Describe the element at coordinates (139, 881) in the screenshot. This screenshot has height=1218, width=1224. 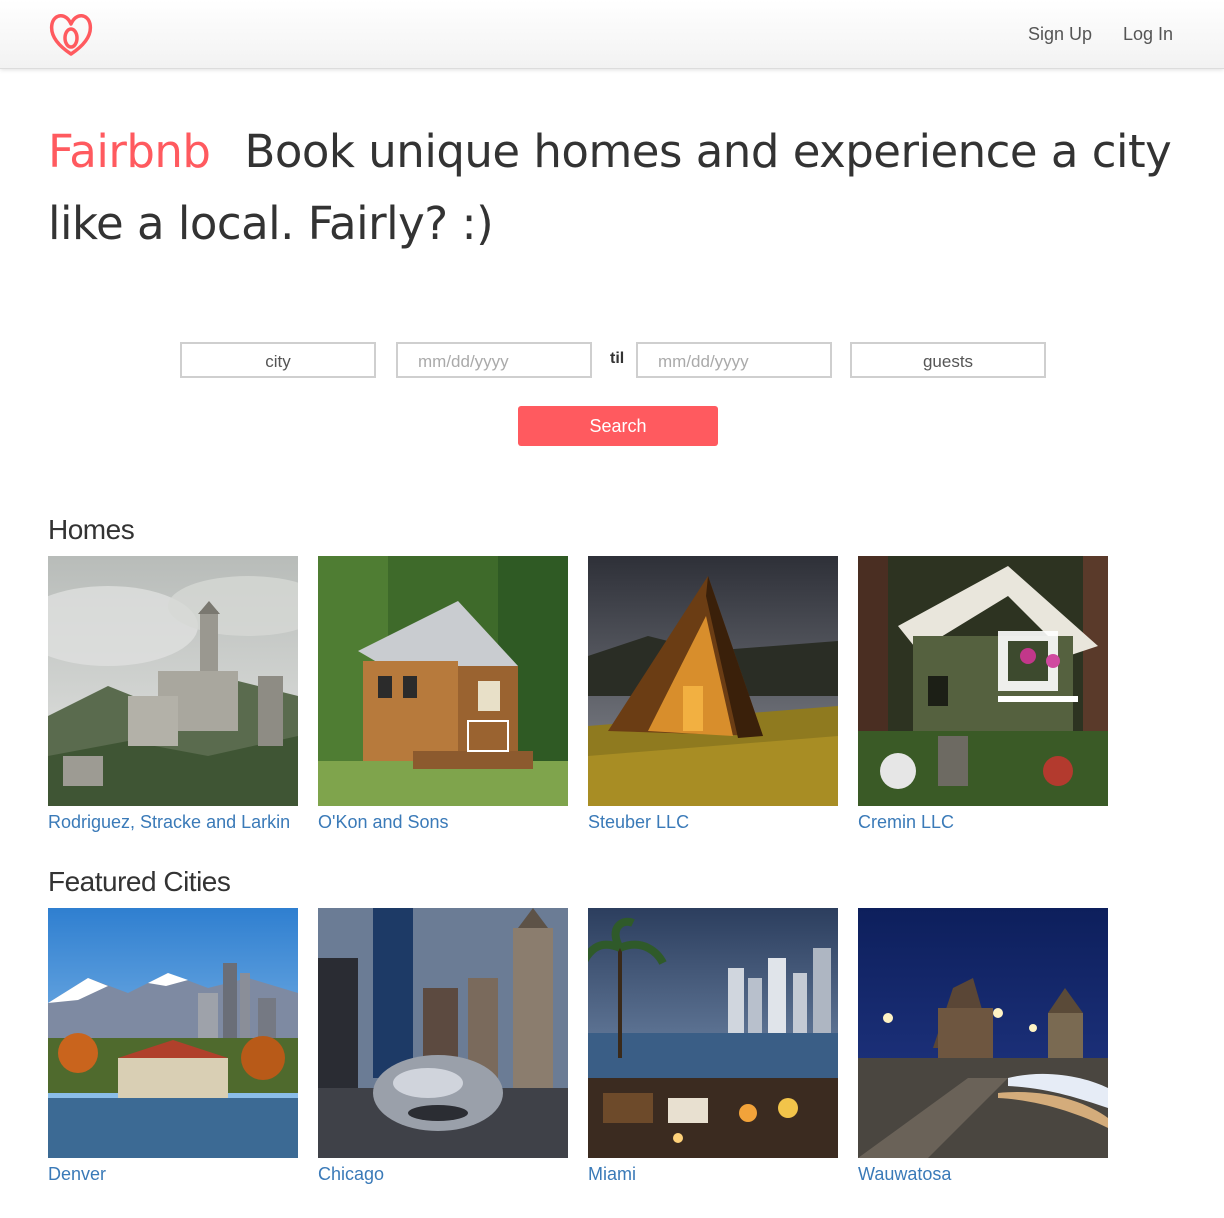
I see `featured-cities-section-title: Featured Cities` at that location.